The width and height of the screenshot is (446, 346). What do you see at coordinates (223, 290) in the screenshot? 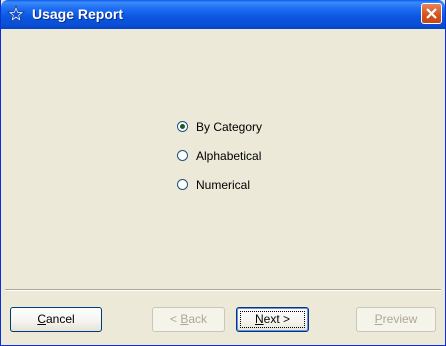
I see `footer-separator` at bounding box center [223, 290].